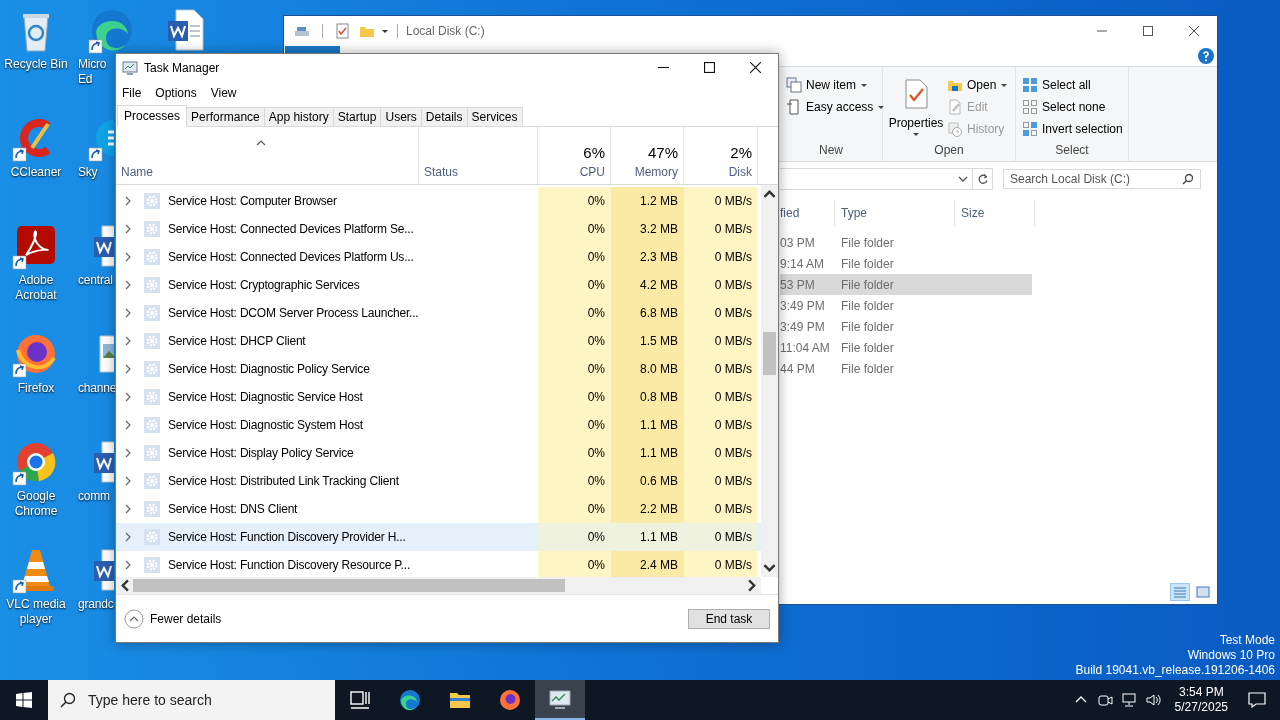  What do you see at coordinates (261, 143) in the screenshot?
I see `sort-caret-icon` at bounding box center [261, 143].